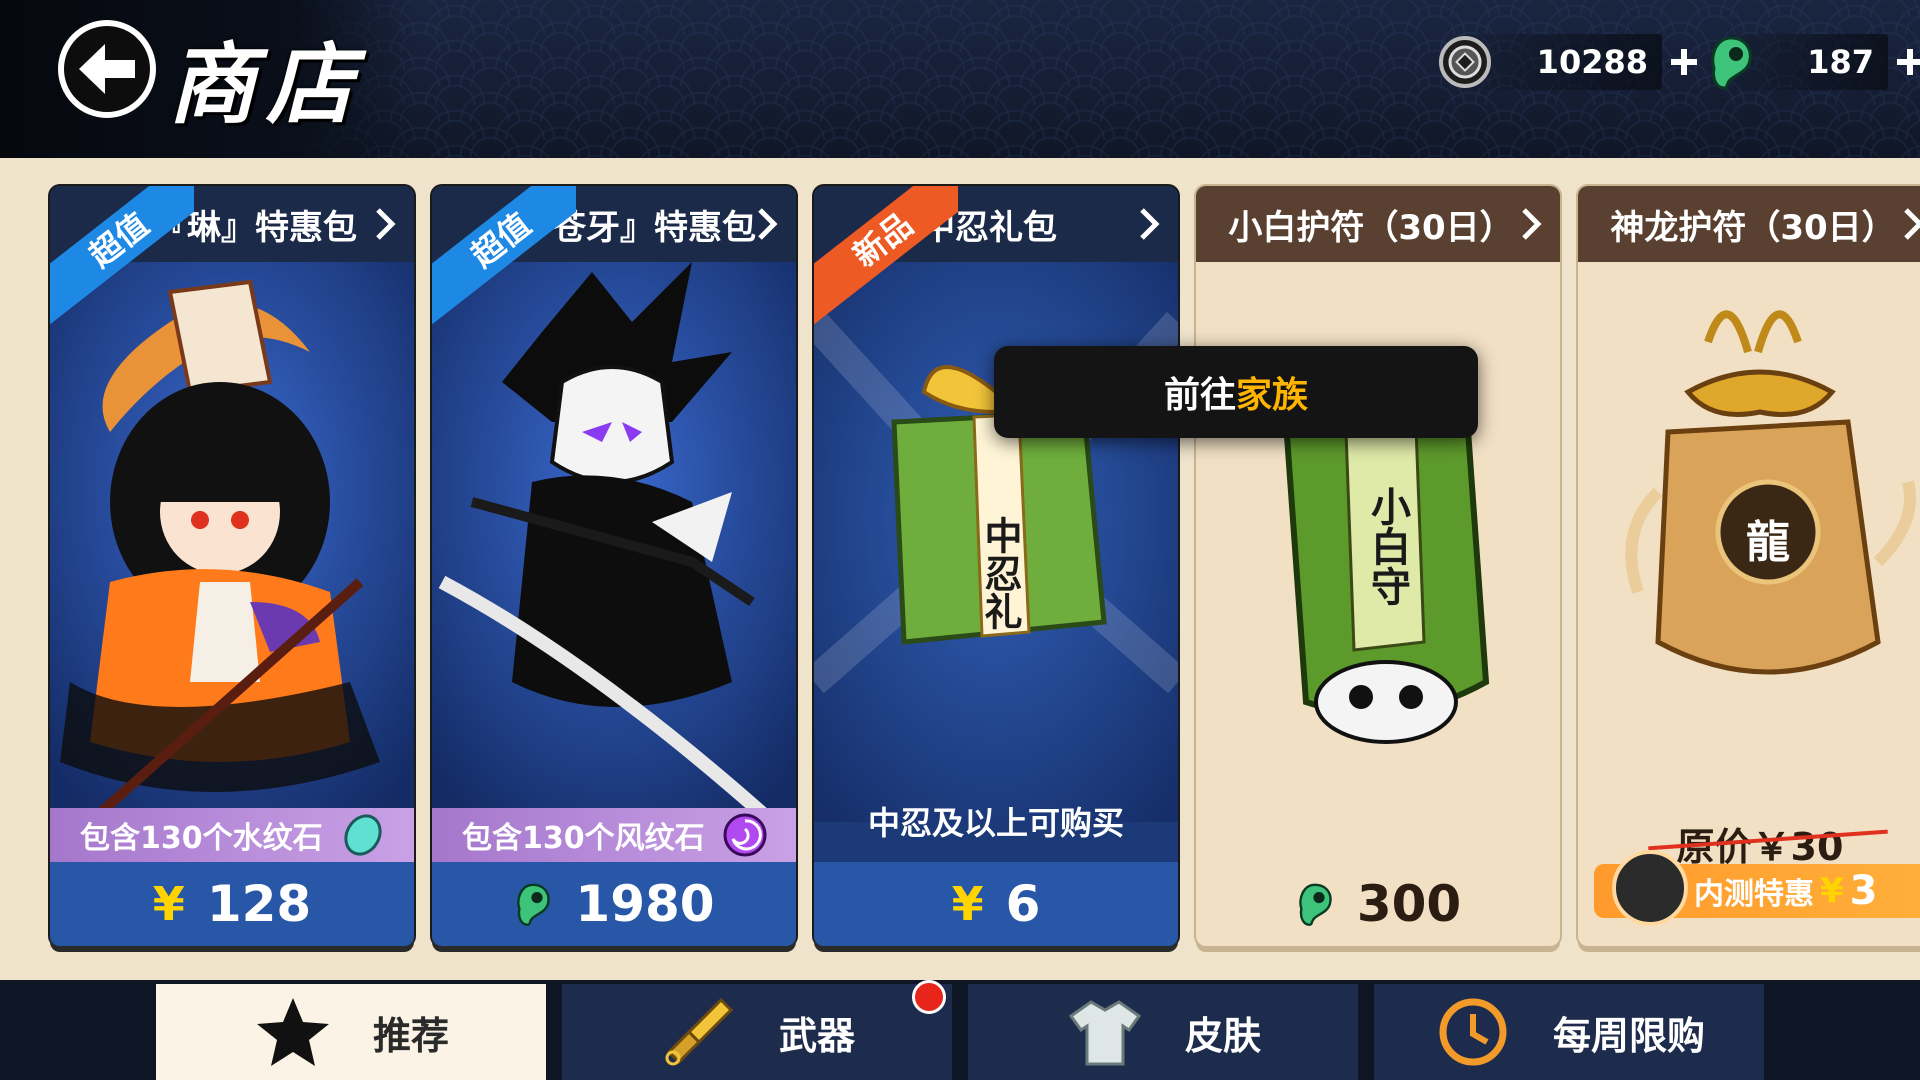 Image resolution: width=1920 pixels, height=1080 pixels. Describe the element at coordinates (1023, 904) in the screenshot. I see `price-value: 6` at that location.